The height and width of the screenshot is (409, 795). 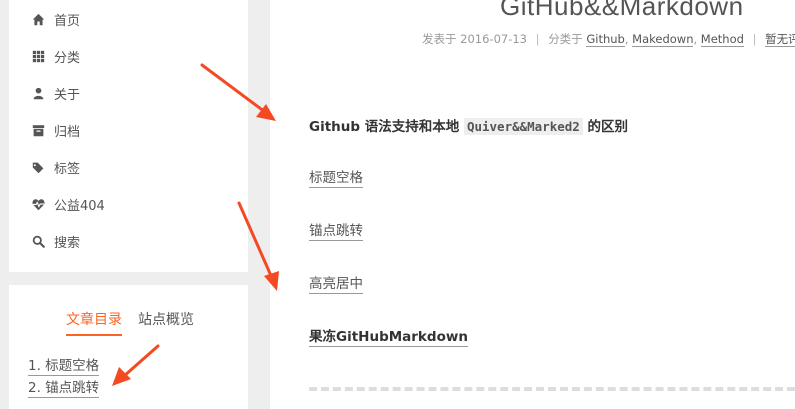 I want to click on menu-item-label: 公益404, so click(x=79, y=206).